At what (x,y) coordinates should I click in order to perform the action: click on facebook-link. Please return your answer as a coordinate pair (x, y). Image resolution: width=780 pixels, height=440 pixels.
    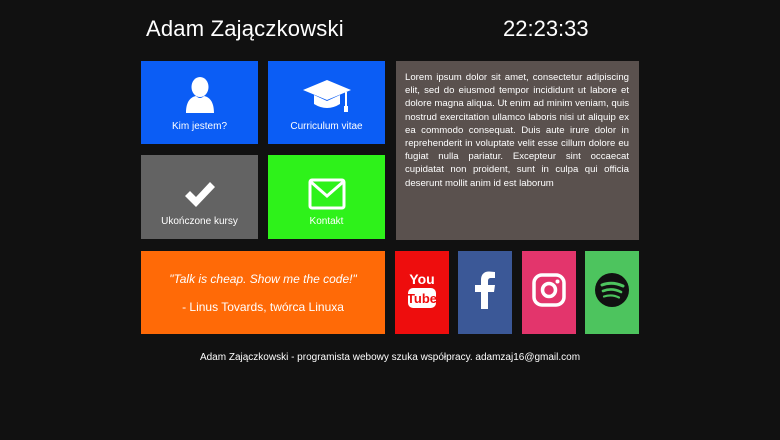
    Looking at the image, I should click on (485, 292).